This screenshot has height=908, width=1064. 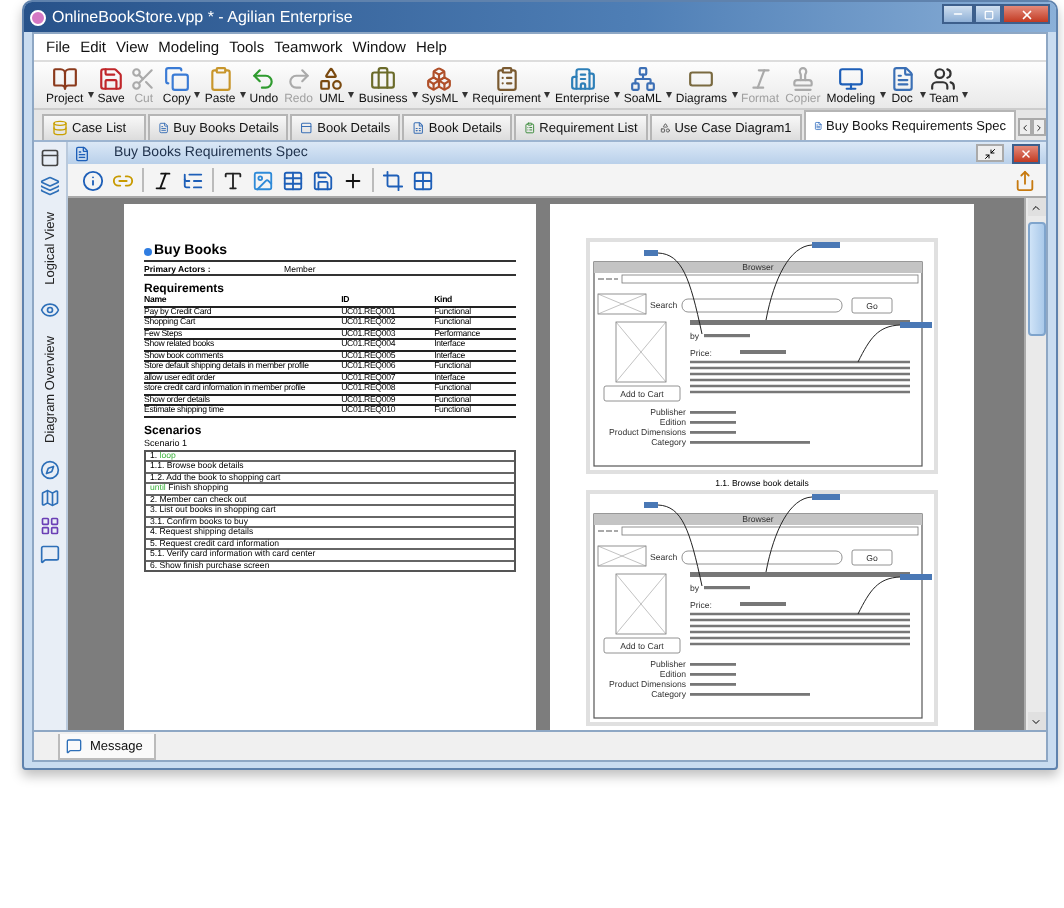 What do you see at coordinates (393, 180) in the screenshot?
I see `crop-icon` at bounding box center [393, 180].